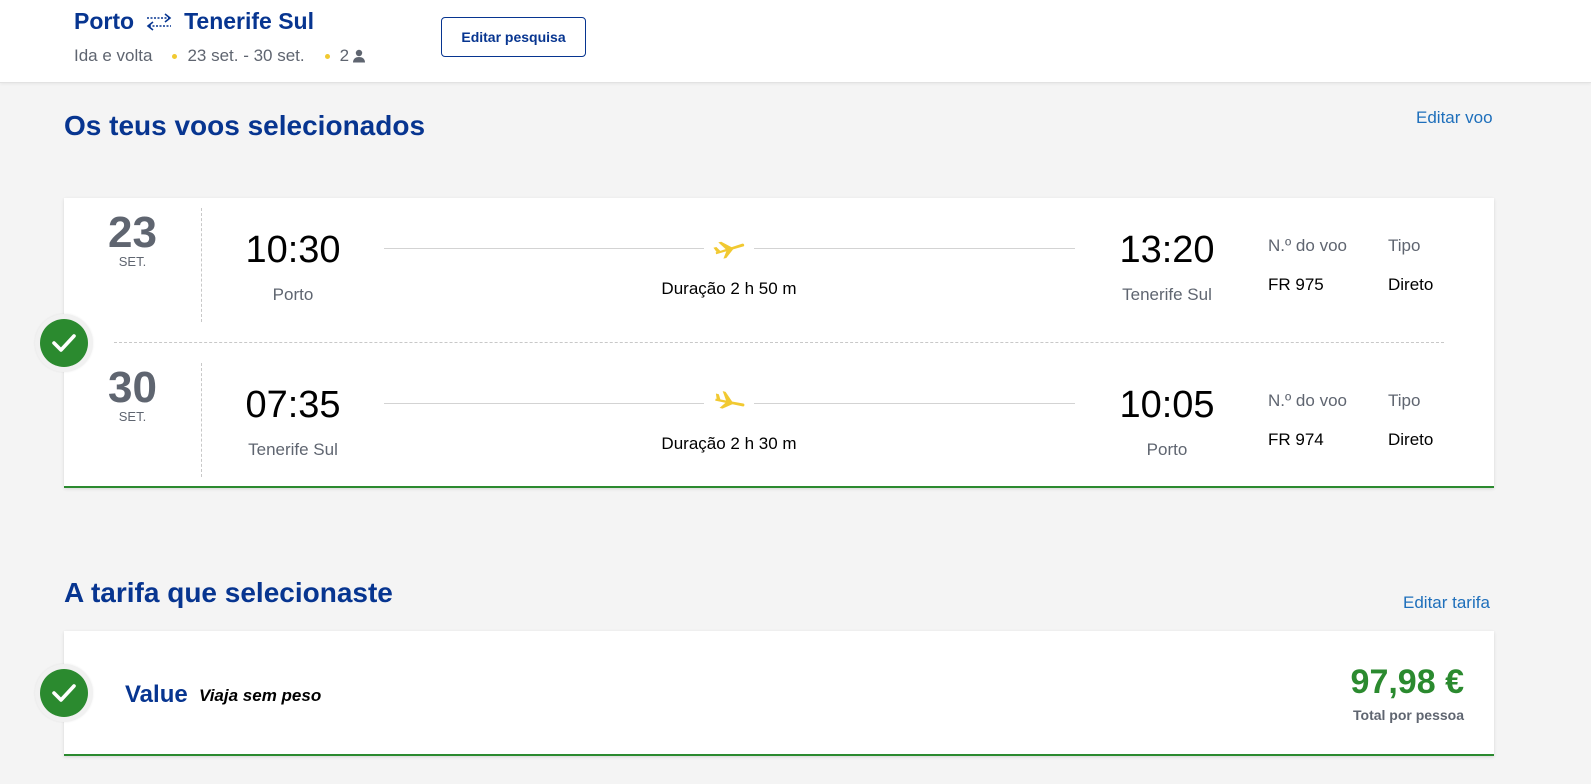 This screenshot has width=1591, height=784. I want to click on flight-date: 30 SET., so click(132, 393).